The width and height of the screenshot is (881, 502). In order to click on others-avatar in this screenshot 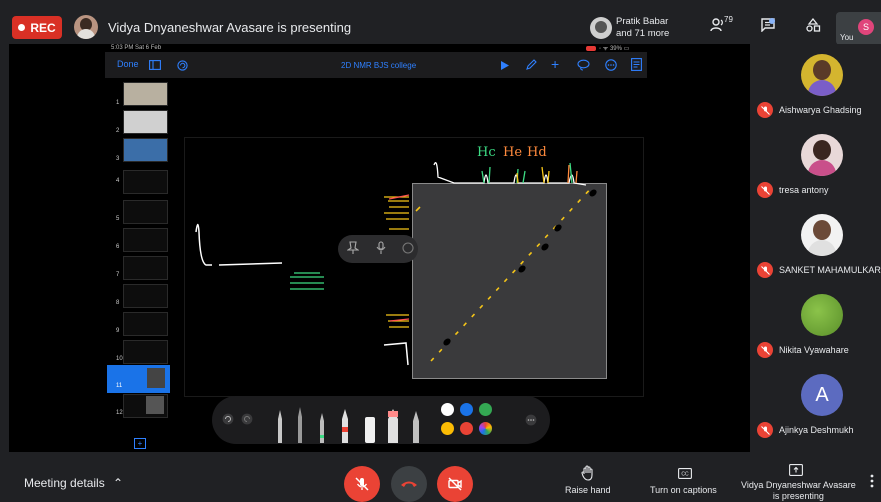, I will do `click(601, 28)`.